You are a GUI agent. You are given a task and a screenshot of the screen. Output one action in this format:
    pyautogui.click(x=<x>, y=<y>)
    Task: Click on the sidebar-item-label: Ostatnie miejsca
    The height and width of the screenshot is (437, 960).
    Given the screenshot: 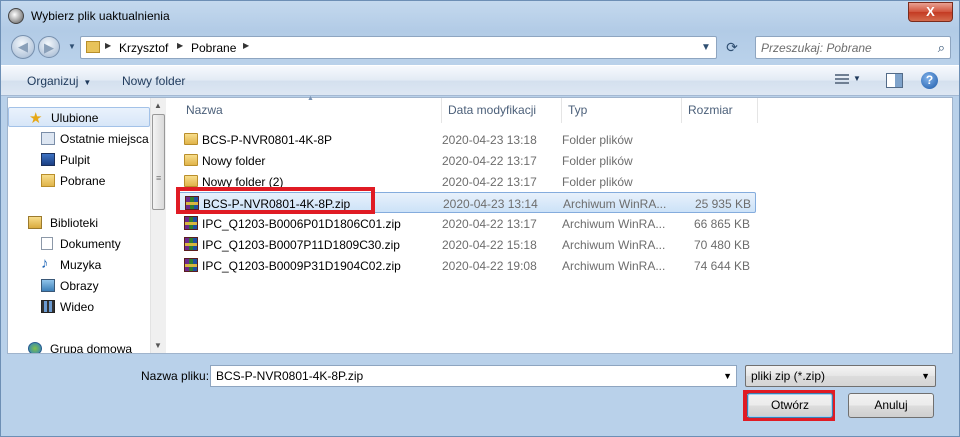 What is the action you would take?
    pyautogui.click(x=104, y=139)
    